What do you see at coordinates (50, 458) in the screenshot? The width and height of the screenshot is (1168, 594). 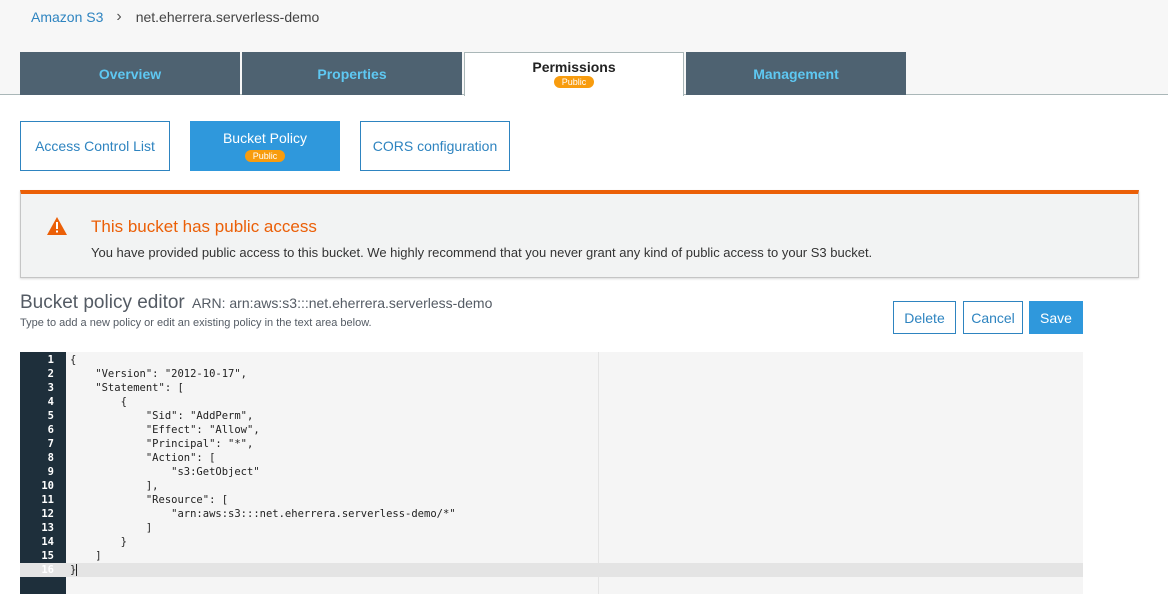 I see `line-number: 8` at bounding box center [50, 458].